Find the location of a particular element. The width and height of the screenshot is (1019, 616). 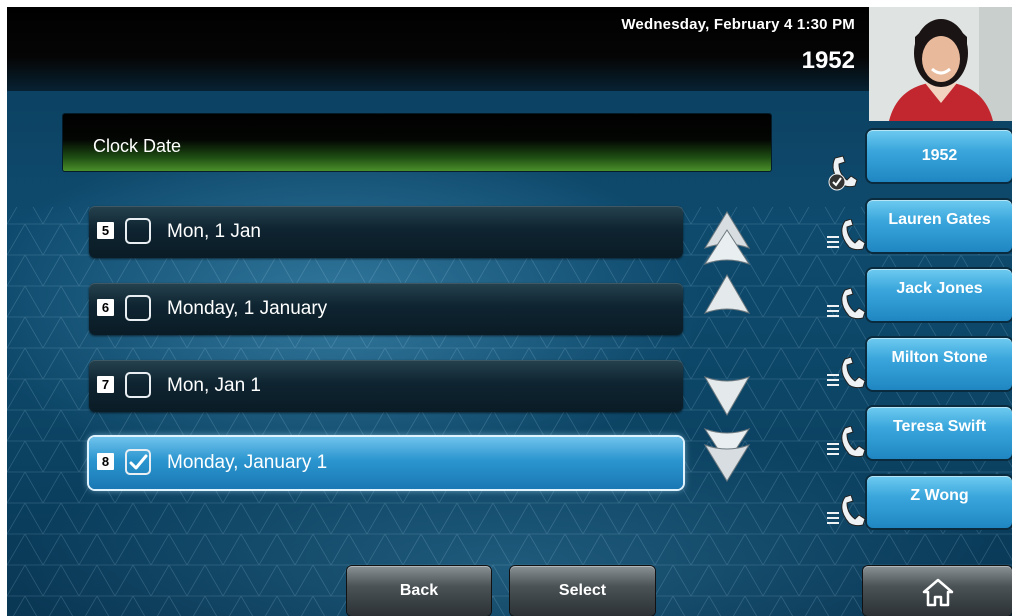

line-key-milton-stone: Milton Stone is located at coordinates (939, 364).